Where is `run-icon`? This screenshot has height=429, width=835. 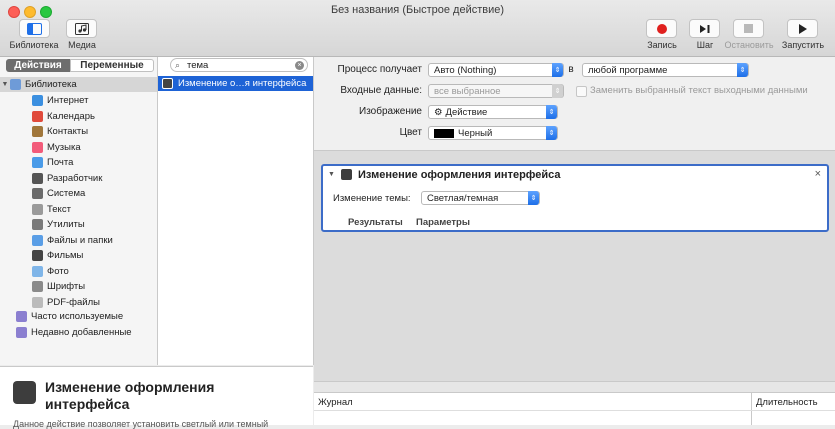
run-icon is located at coordinates (802, 28).